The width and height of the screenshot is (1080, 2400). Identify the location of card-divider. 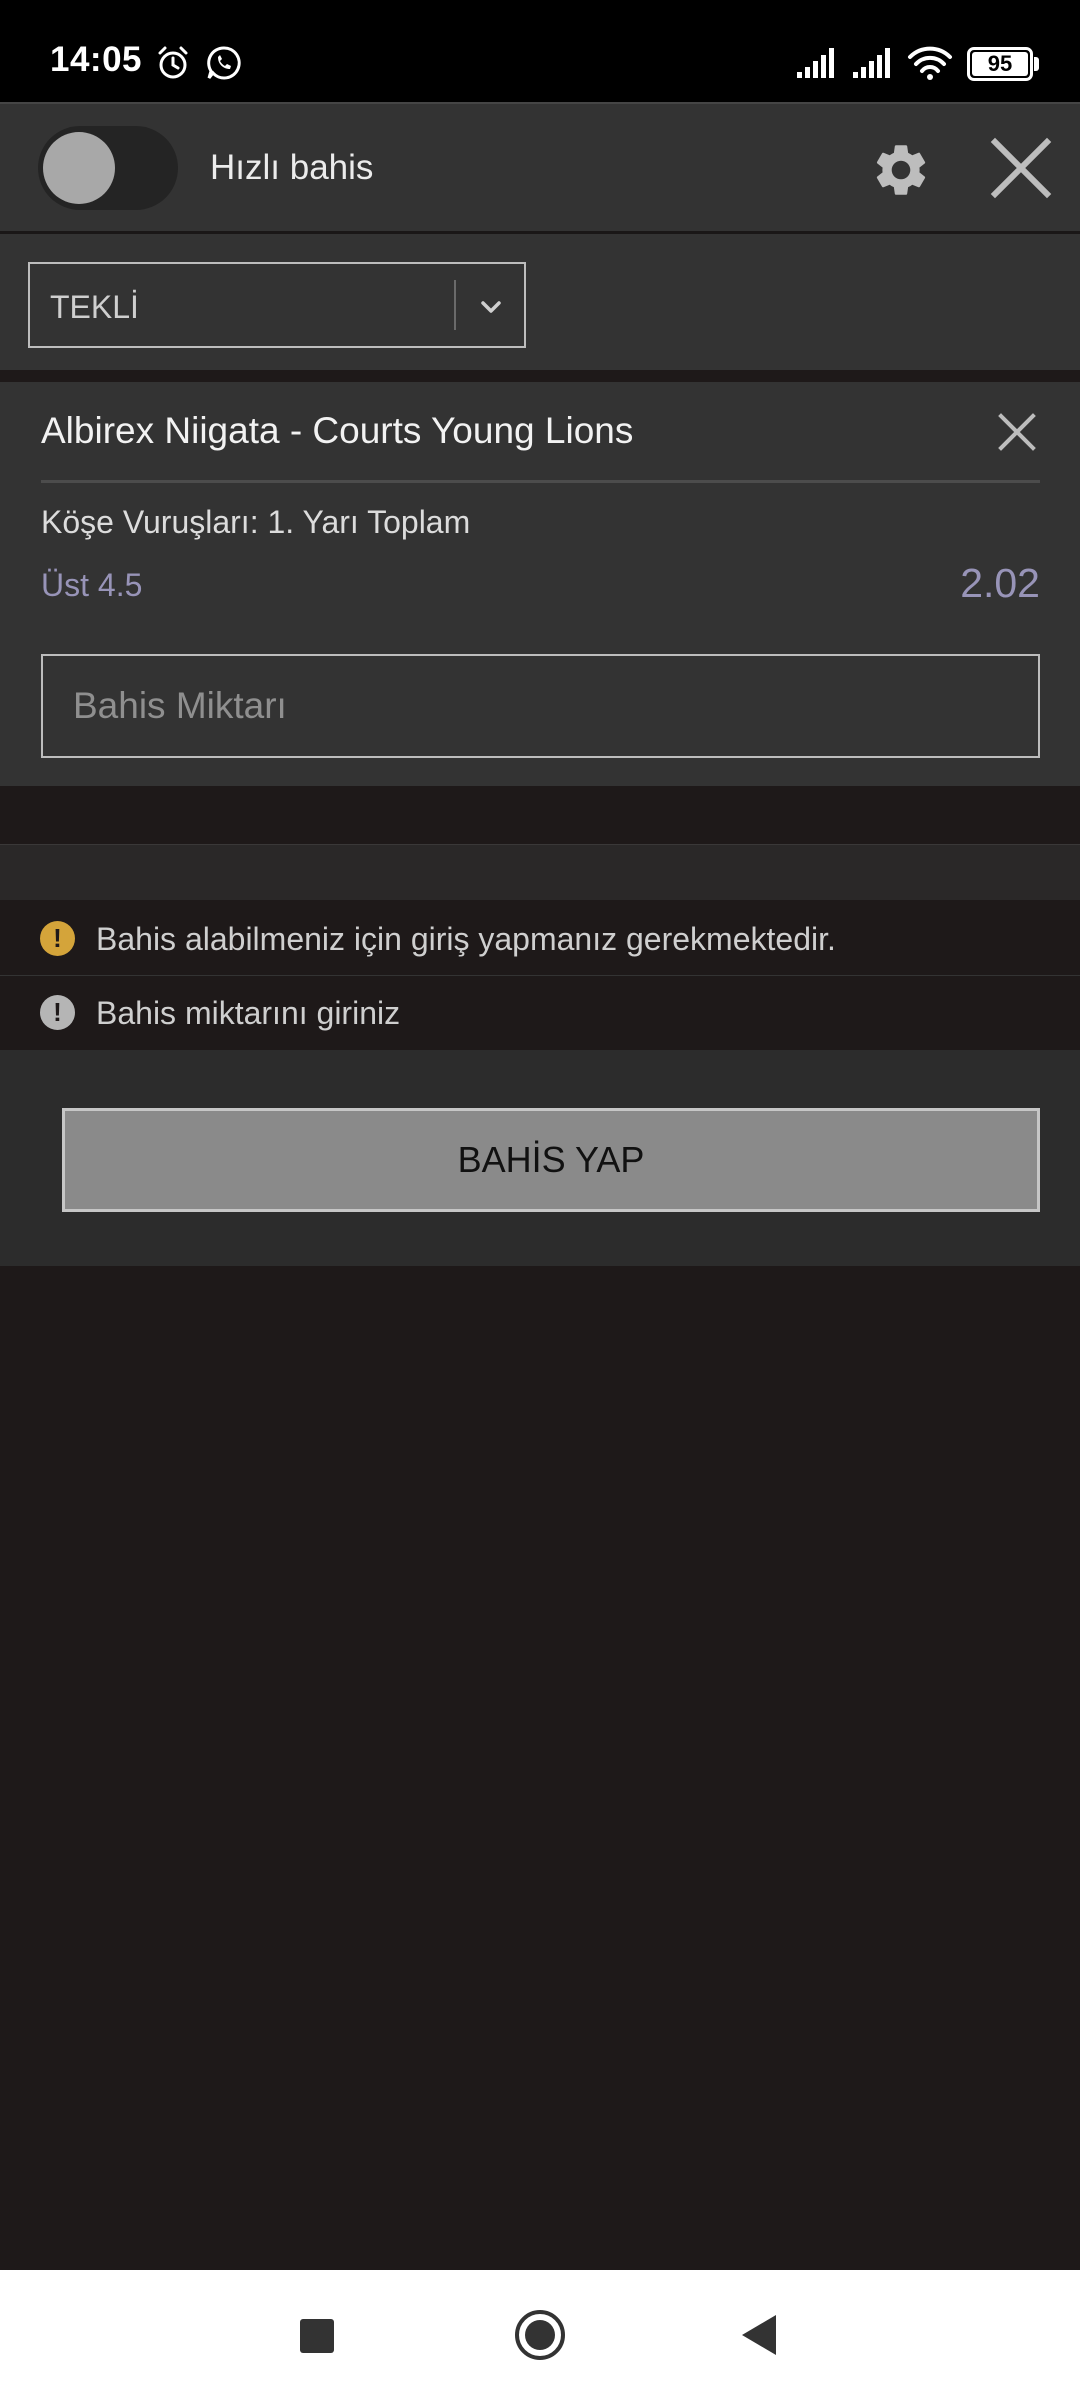
(540, 481).